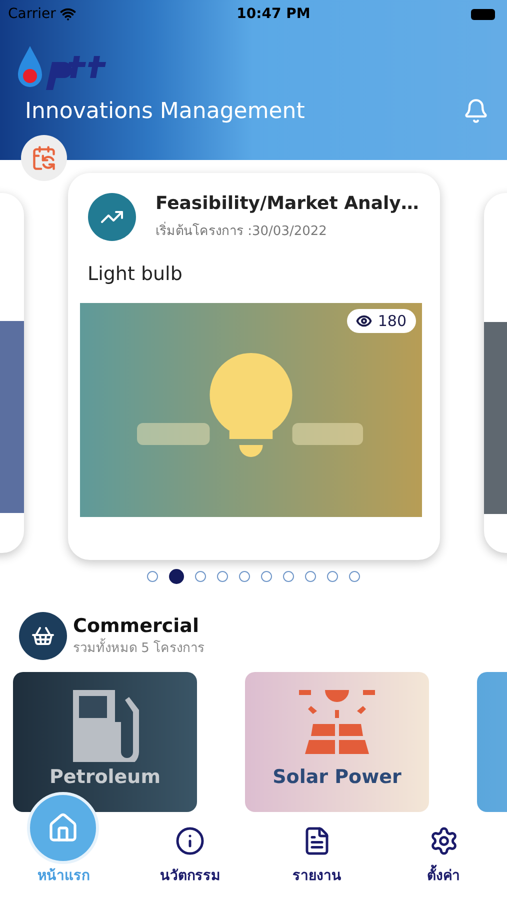 This screenshot has height=900, width=507. I want to click on section-title: Commercial, so click(136, 625).